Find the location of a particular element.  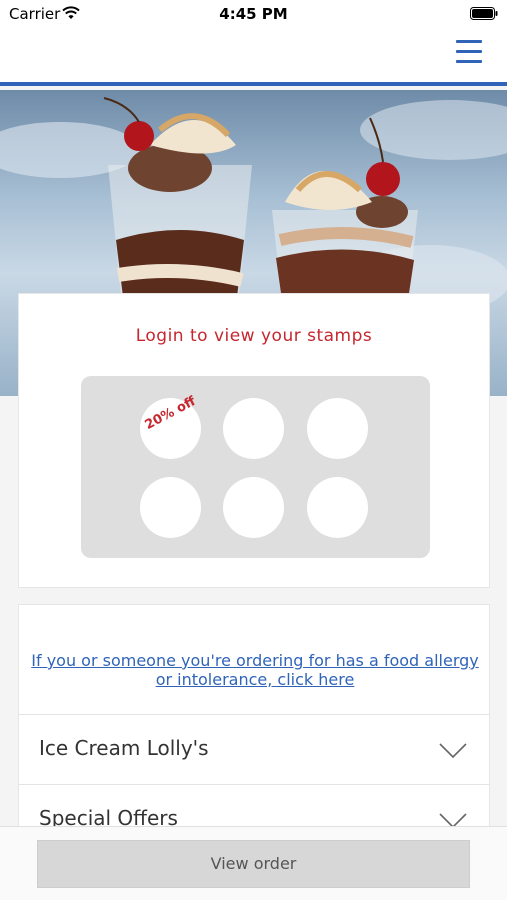

bottom-bar: View order is located at coordinates (253, 863).